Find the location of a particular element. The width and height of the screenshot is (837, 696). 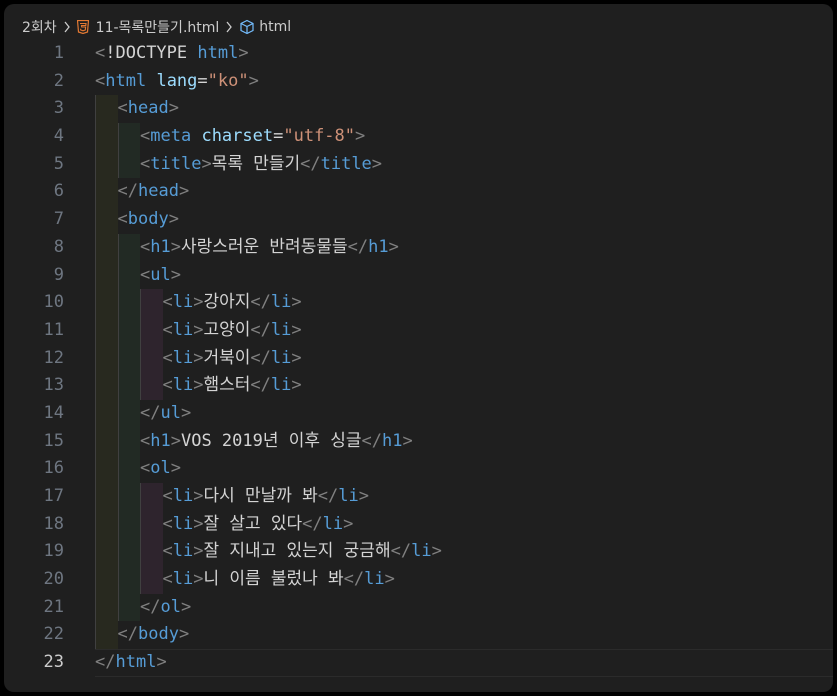

code-line: 14 </ul> is located at coordinates (418, 413).